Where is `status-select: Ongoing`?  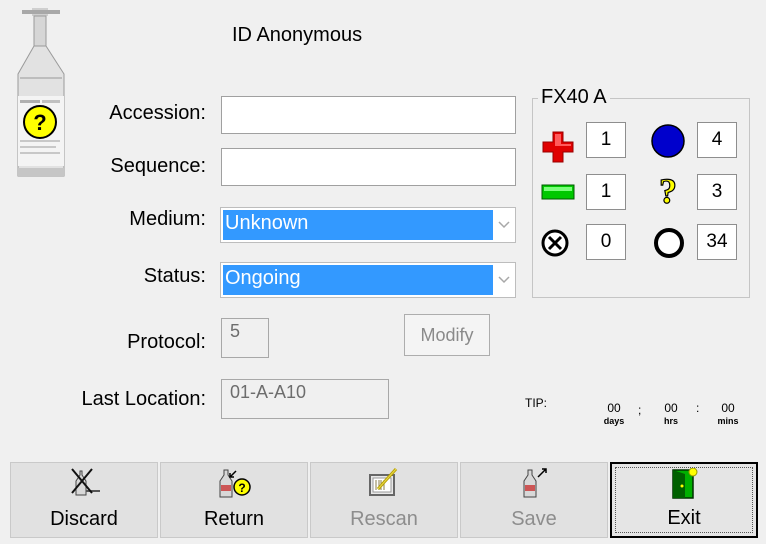 status-select: Ongoing is located at coordinates (368, 280).